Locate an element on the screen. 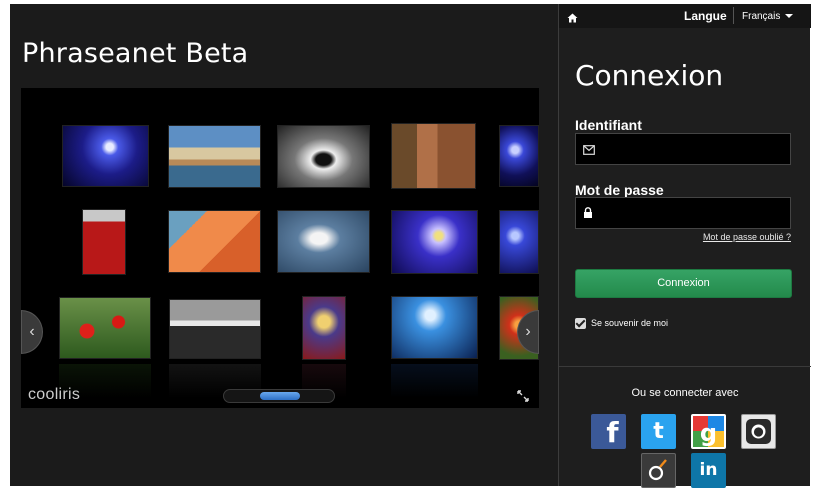 This screenshot has width=817, height=488. lock-icon is located at coordinates (588, 215).